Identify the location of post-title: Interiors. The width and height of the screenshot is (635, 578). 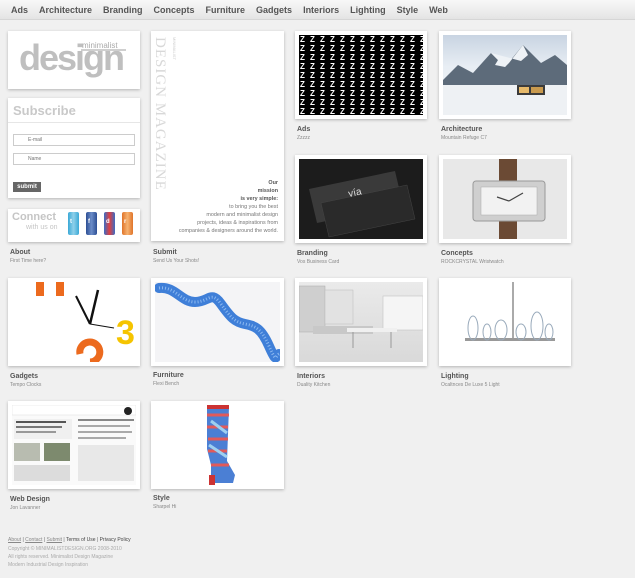
(311, 376).